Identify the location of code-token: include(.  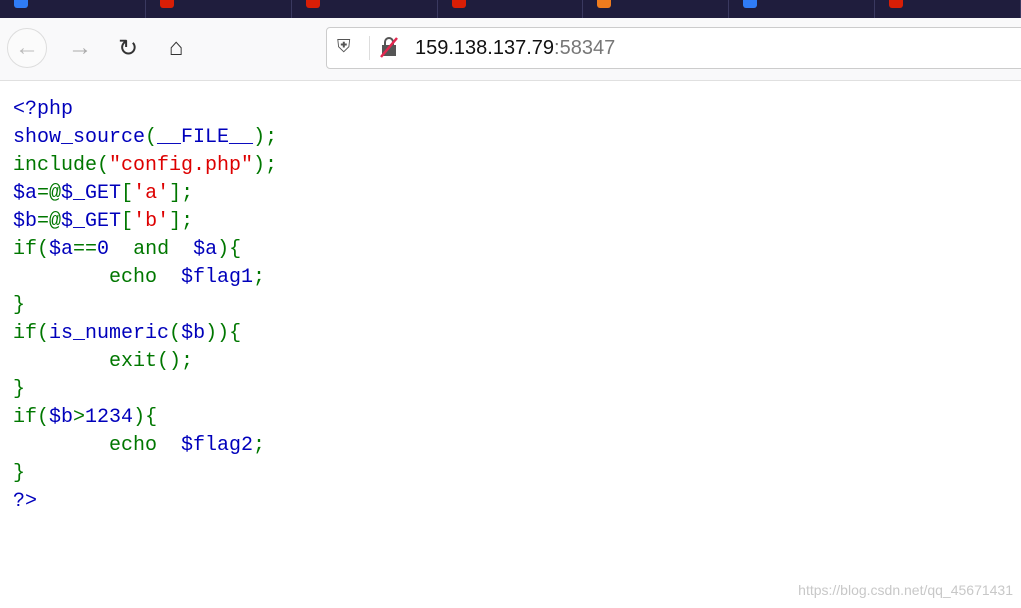
(61, 165).